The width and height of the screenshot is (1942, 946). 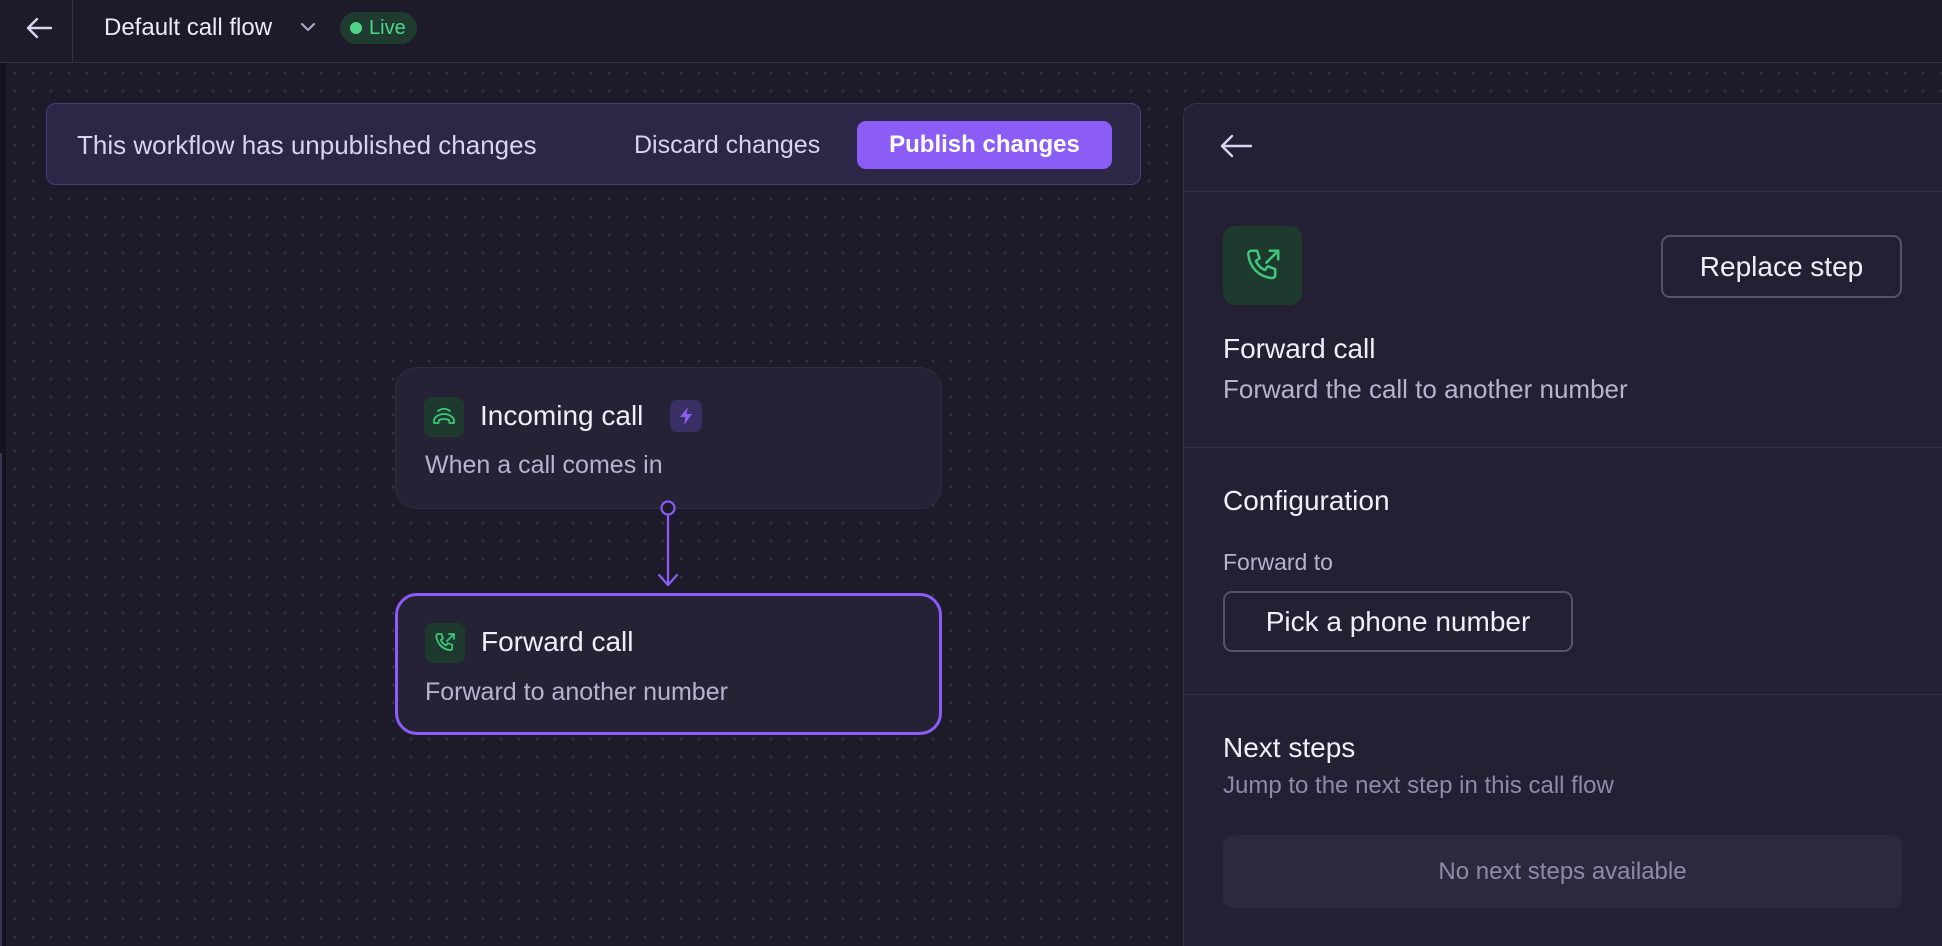 I want to click on publish-changes-button: Publish changes, so click(x=984, y=145).